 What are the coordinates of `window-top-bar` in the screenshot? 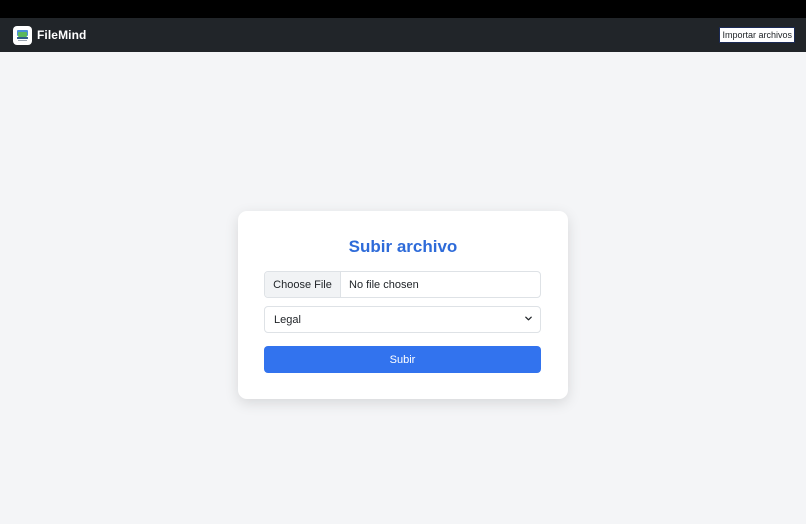 It's located at (403, 9).